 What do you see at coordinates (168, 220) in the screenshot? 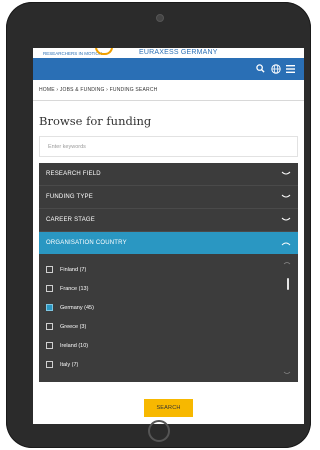
I see `filter-career-stage: CAREER STAGE` at bounding box center [168, 220].